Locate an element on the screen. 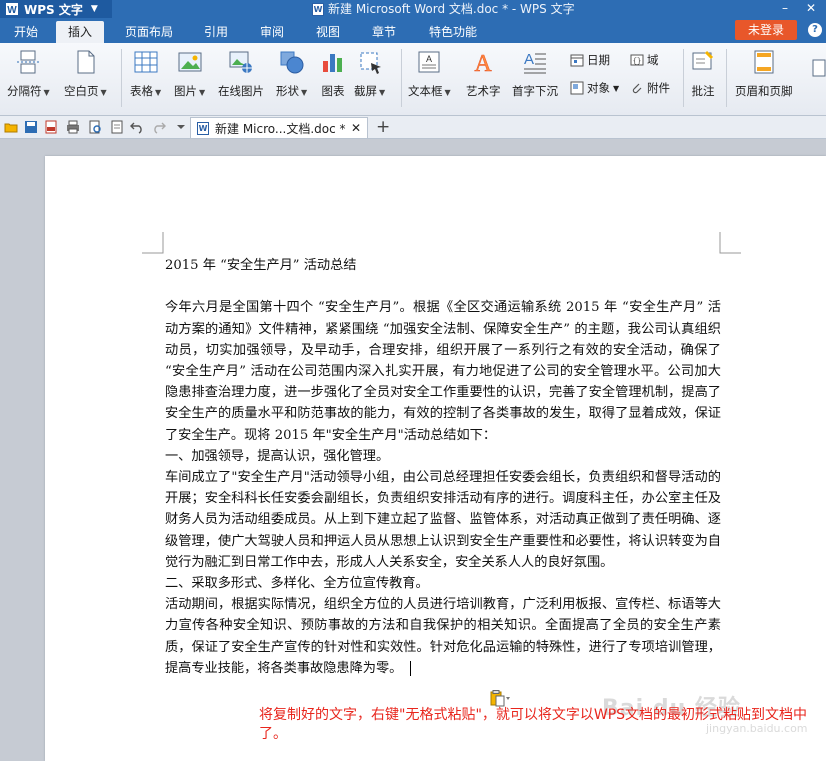  margin-corner-mark is located at coordinates (730, 243).